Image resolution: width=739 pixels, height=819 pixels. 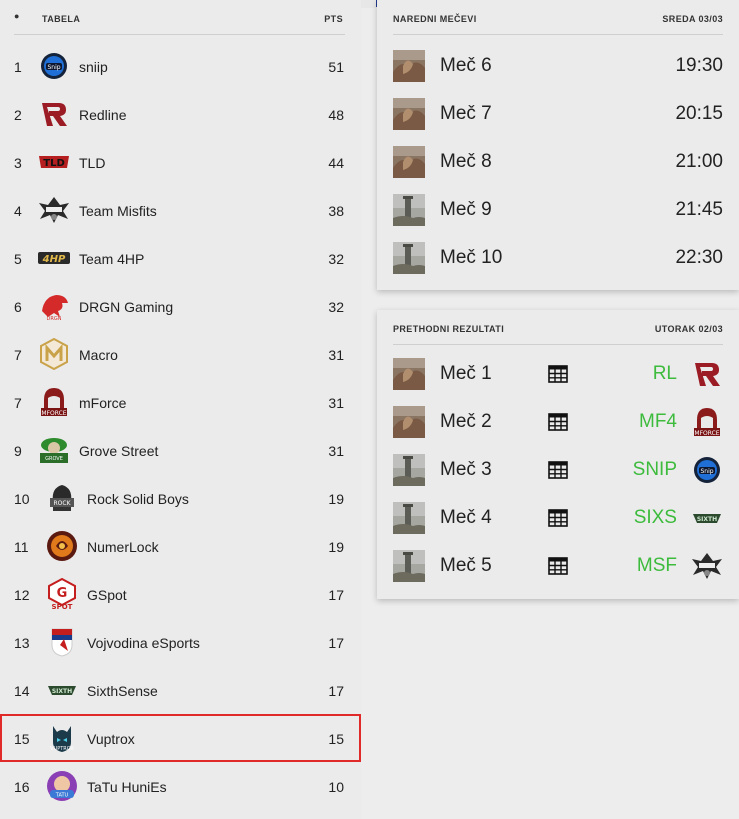 I want to click on team-name: Rock Solid Boys, so click(x=138, y=499).